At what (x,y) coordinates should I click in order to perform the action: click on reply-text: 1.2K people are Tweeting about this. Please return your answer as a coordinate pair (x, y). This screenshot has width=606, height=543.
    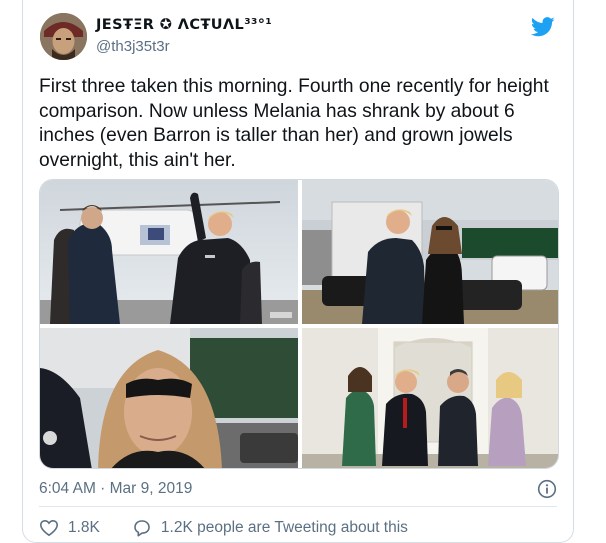
    Looking at the image, I should click on (284, 527).